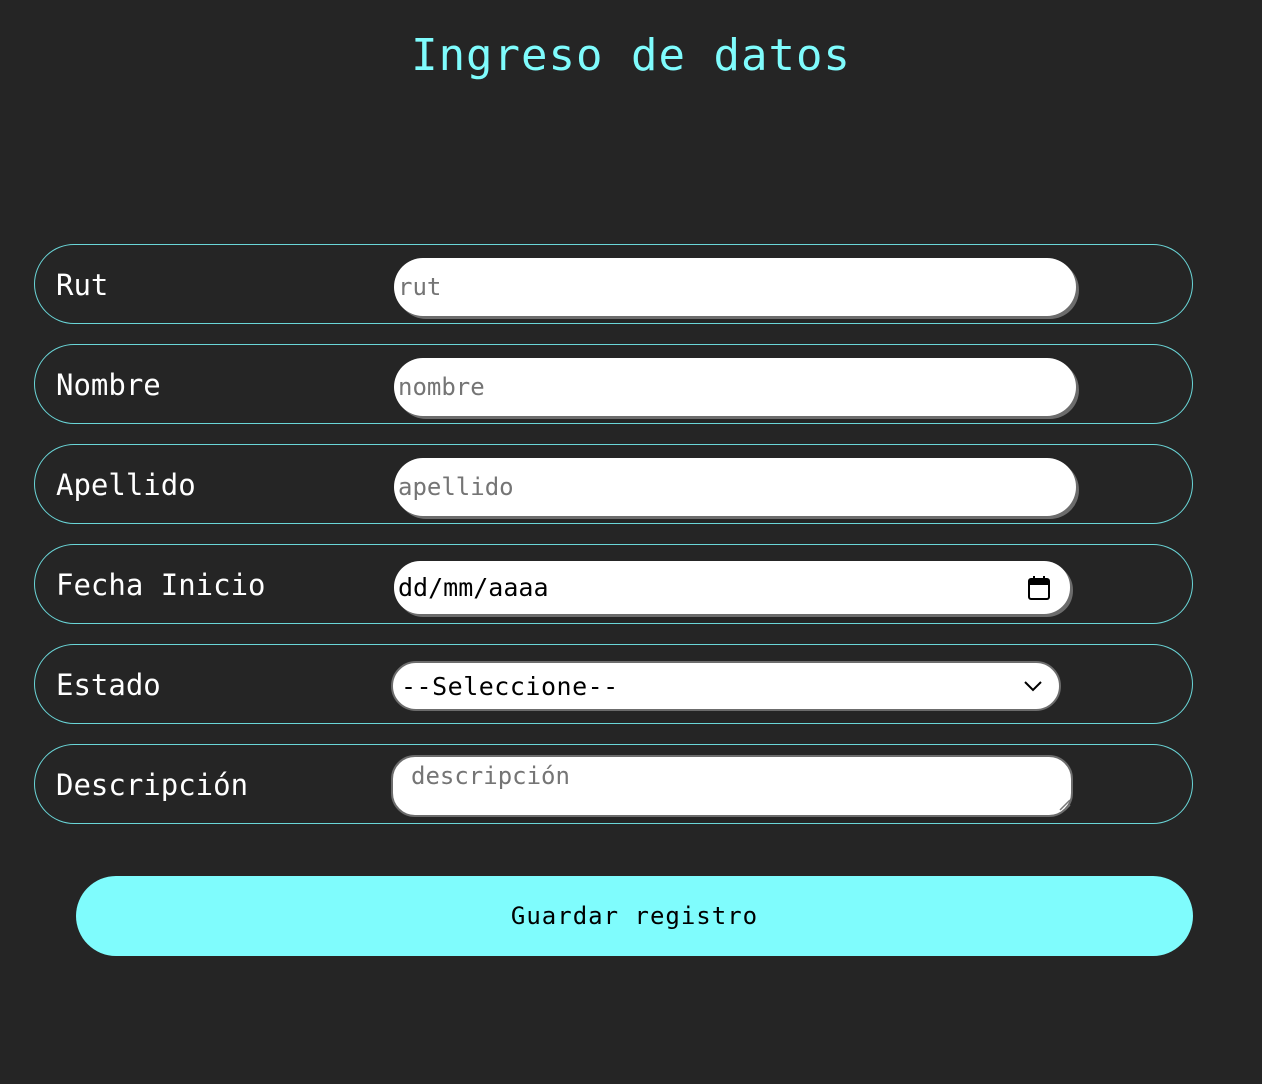 The height and width of the screenshot is (1084, 1262). Describe the element at coordinates (108, 685) in the screenshot. I see `estado-label: Estado` at that location.